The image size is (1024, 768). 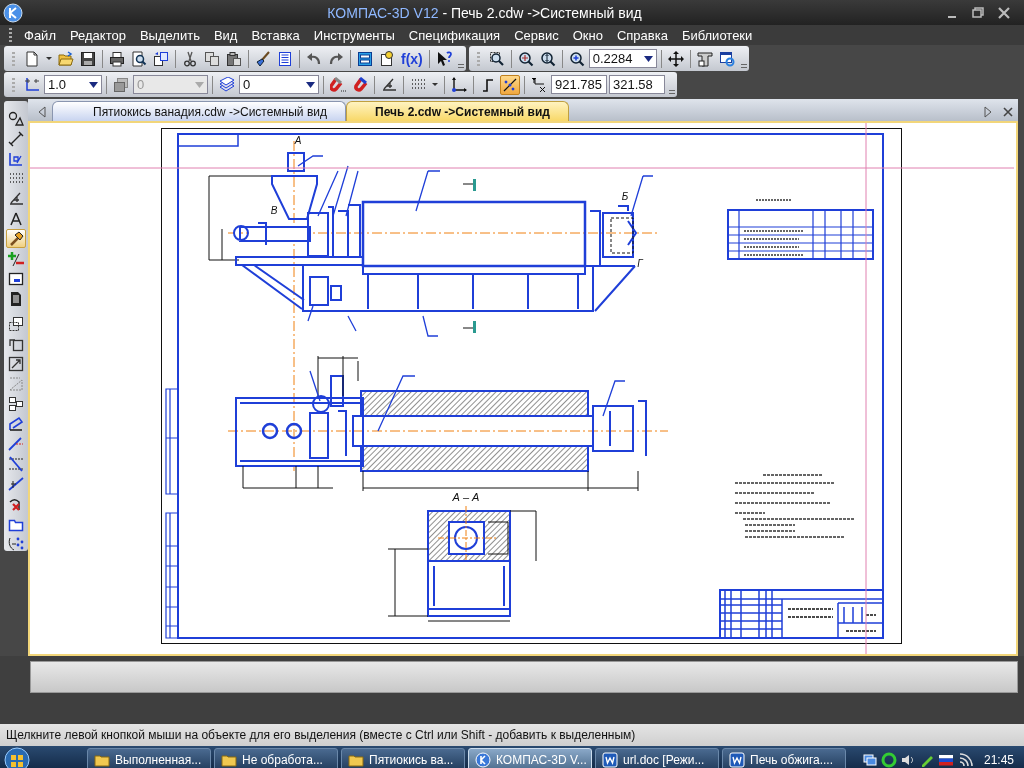 I want to click on open-button, so click(x=66, y=58).